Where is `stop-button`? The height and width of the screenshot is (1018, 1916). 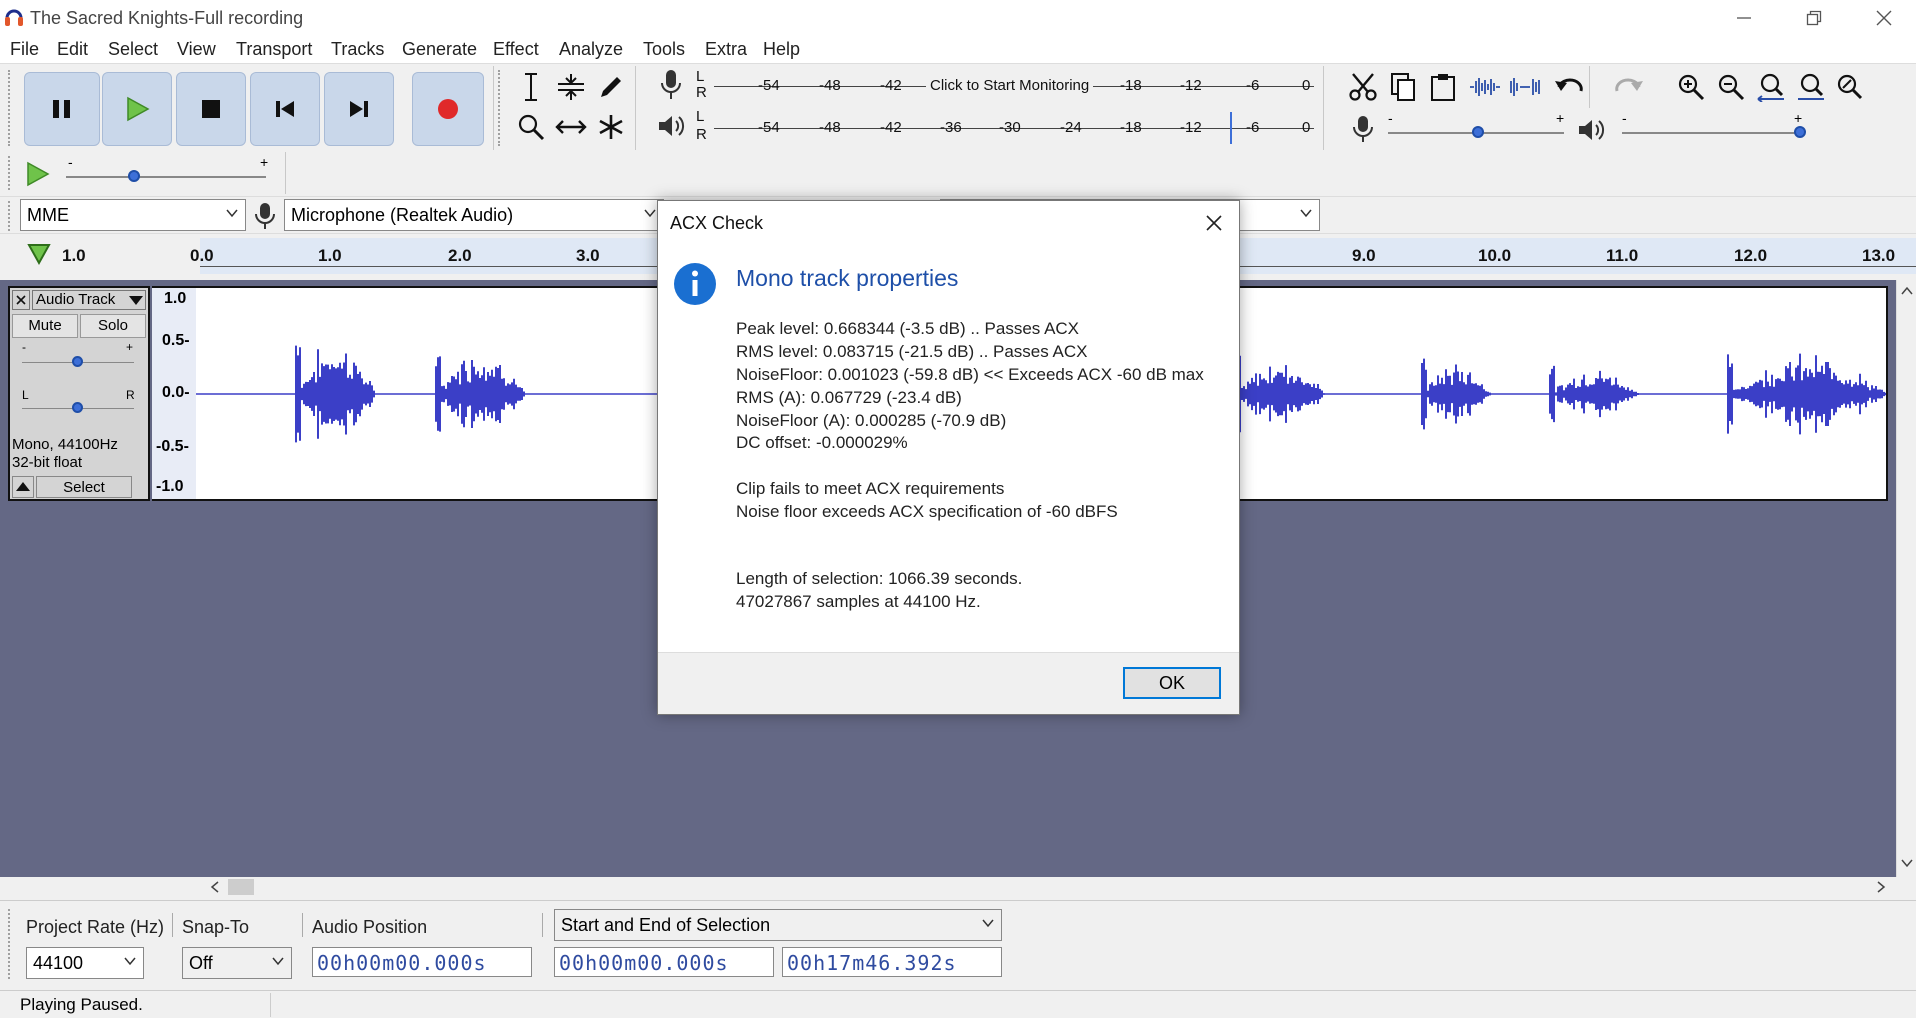
stop-button is located at coordinates (211, 109).